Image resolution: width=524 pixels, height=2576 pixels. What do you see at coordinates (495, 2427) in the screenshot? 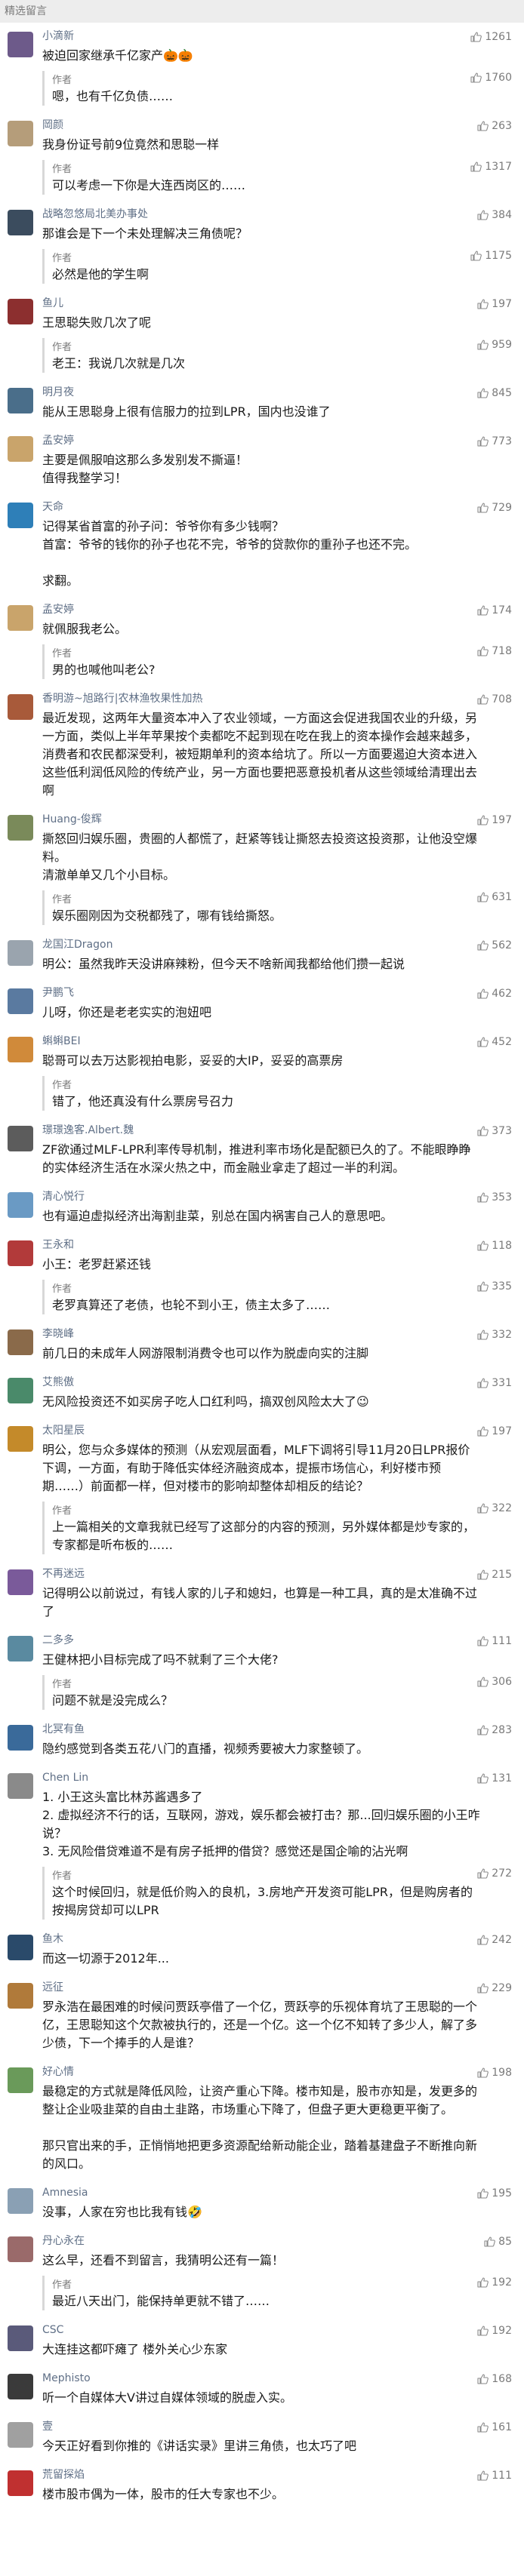
I see `like-button: 161` at bounding box center [495, 2427].